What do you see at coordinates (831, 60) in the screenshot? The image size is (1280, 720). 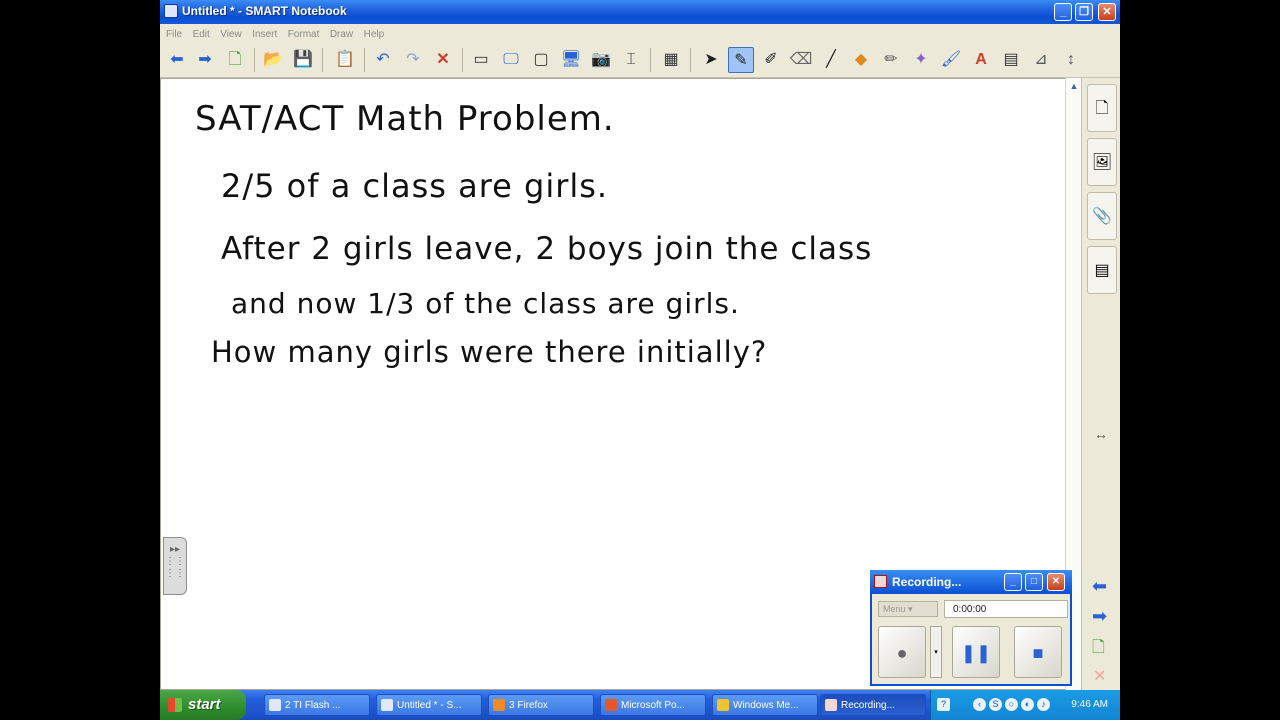 I see `line-icon: ╱` at bounding box center [831, 60].